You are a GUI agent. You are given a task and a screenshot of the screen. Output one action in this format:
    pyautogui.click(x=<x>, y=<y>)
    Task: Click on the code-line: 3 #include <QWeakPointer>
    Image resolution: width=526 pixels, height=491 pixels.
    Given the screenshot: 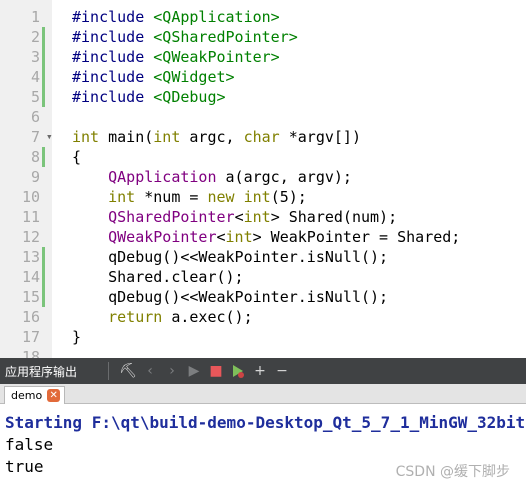 What is the action you would take?
    pyautogui.click(x=263, y=57)
    